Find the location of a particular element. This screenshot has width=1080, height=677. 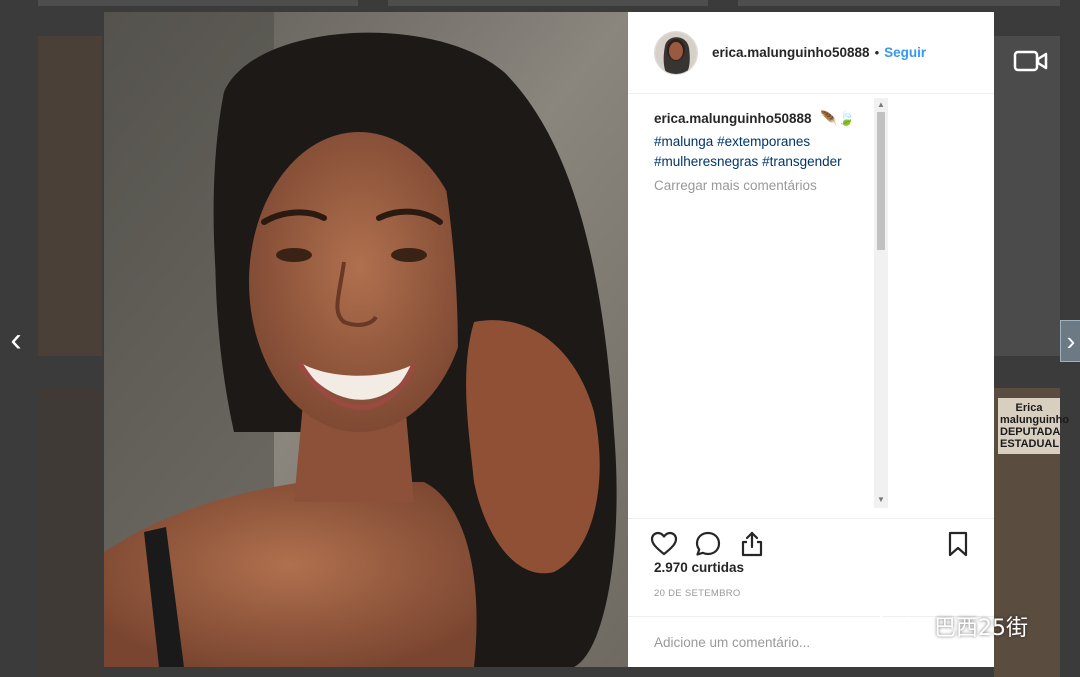

video-icon is located at coordinates (1030, 61).